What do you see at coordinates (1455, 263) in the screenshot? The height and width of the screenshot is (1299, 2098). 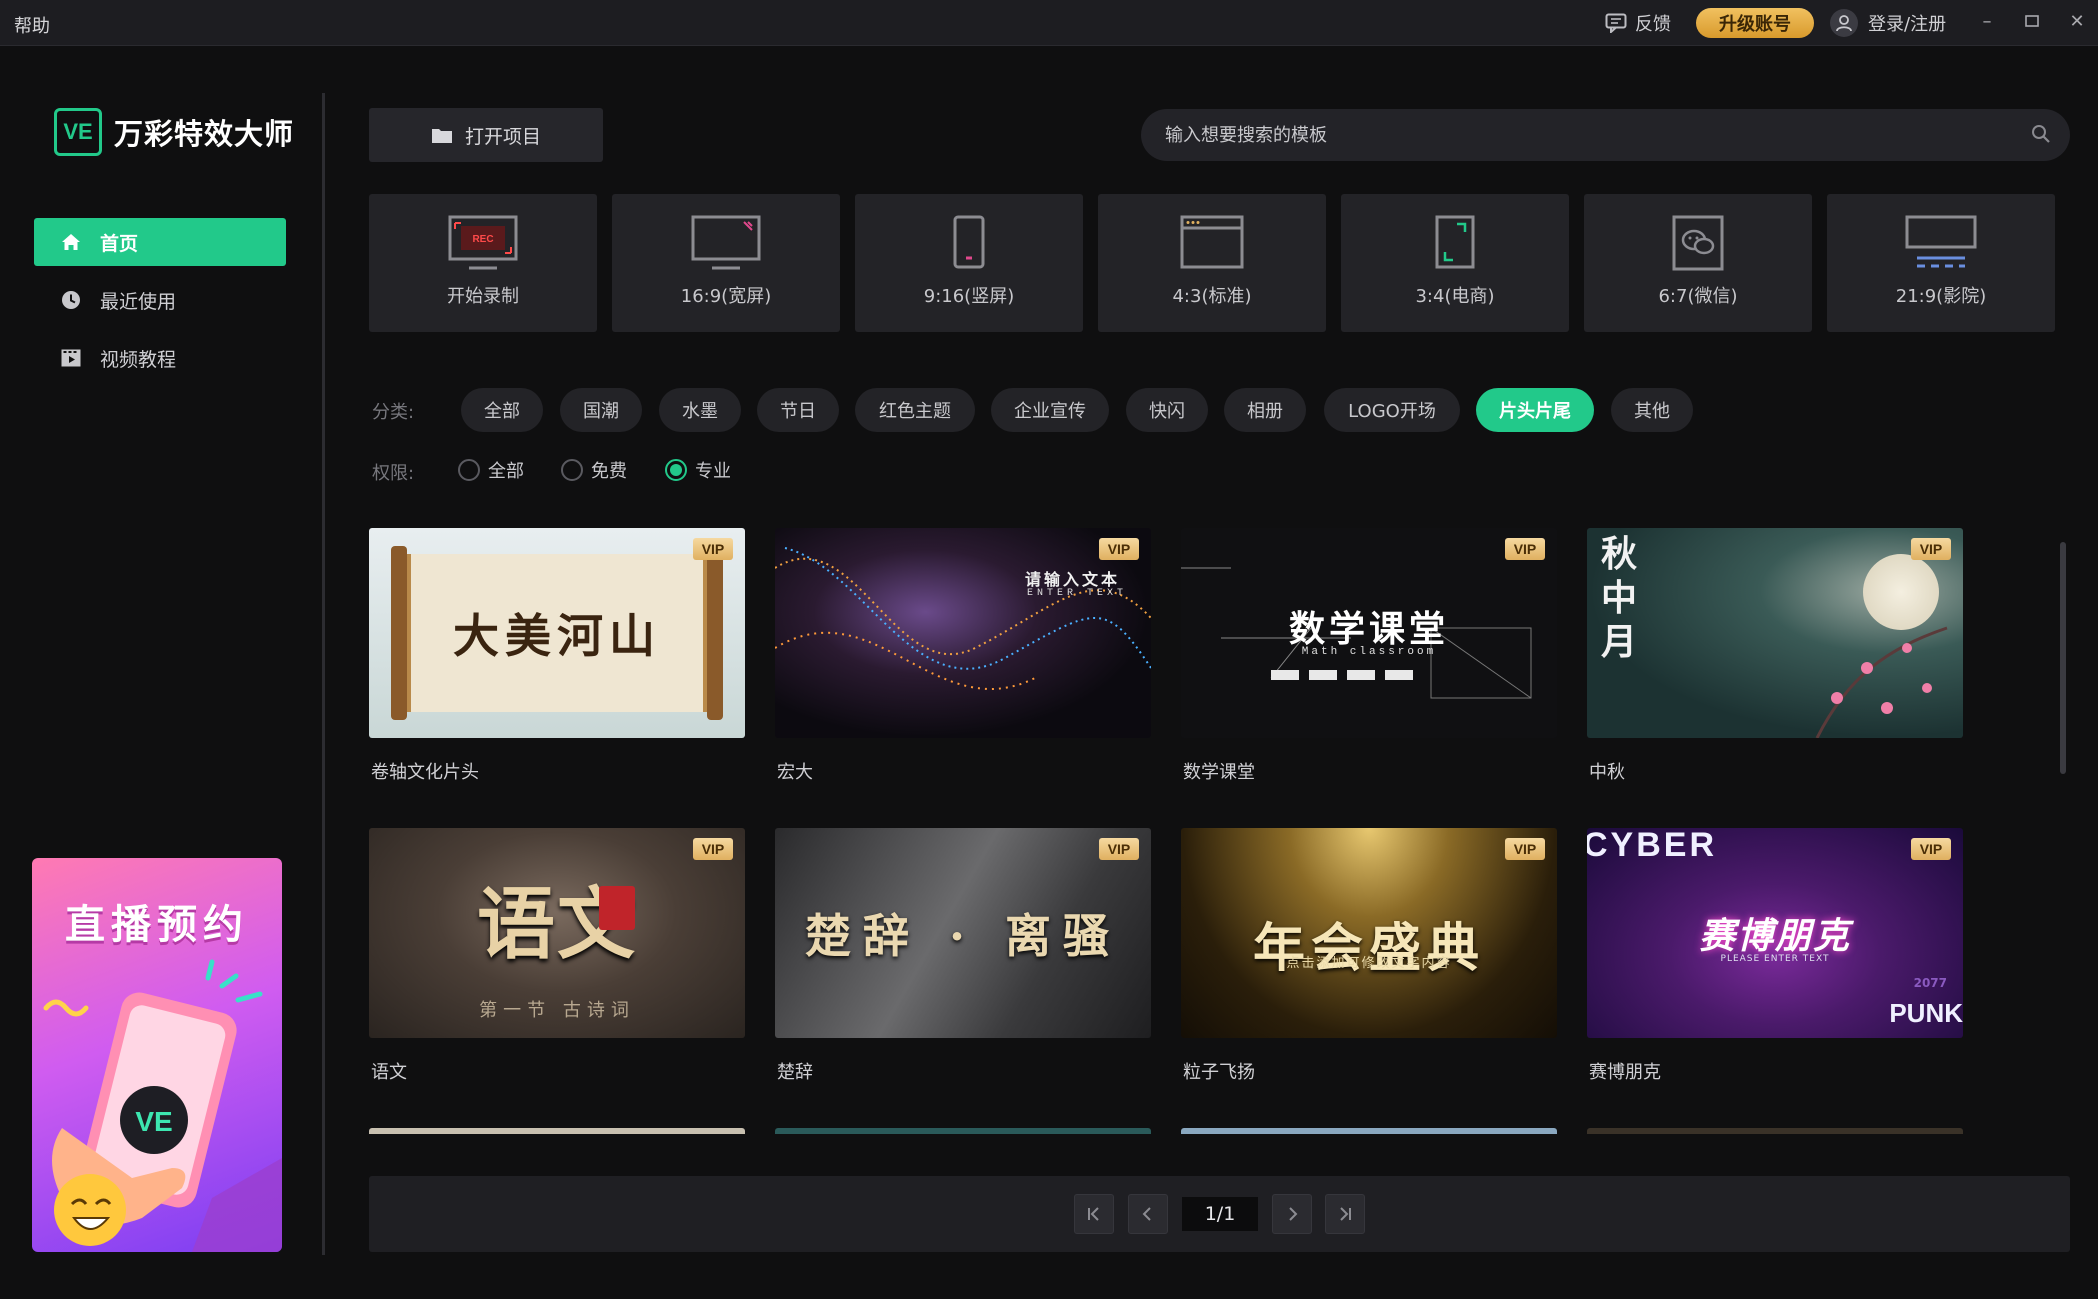 I see `ratio-card-3-4: 3:4(电商)` at bounding box center [1455, 263].